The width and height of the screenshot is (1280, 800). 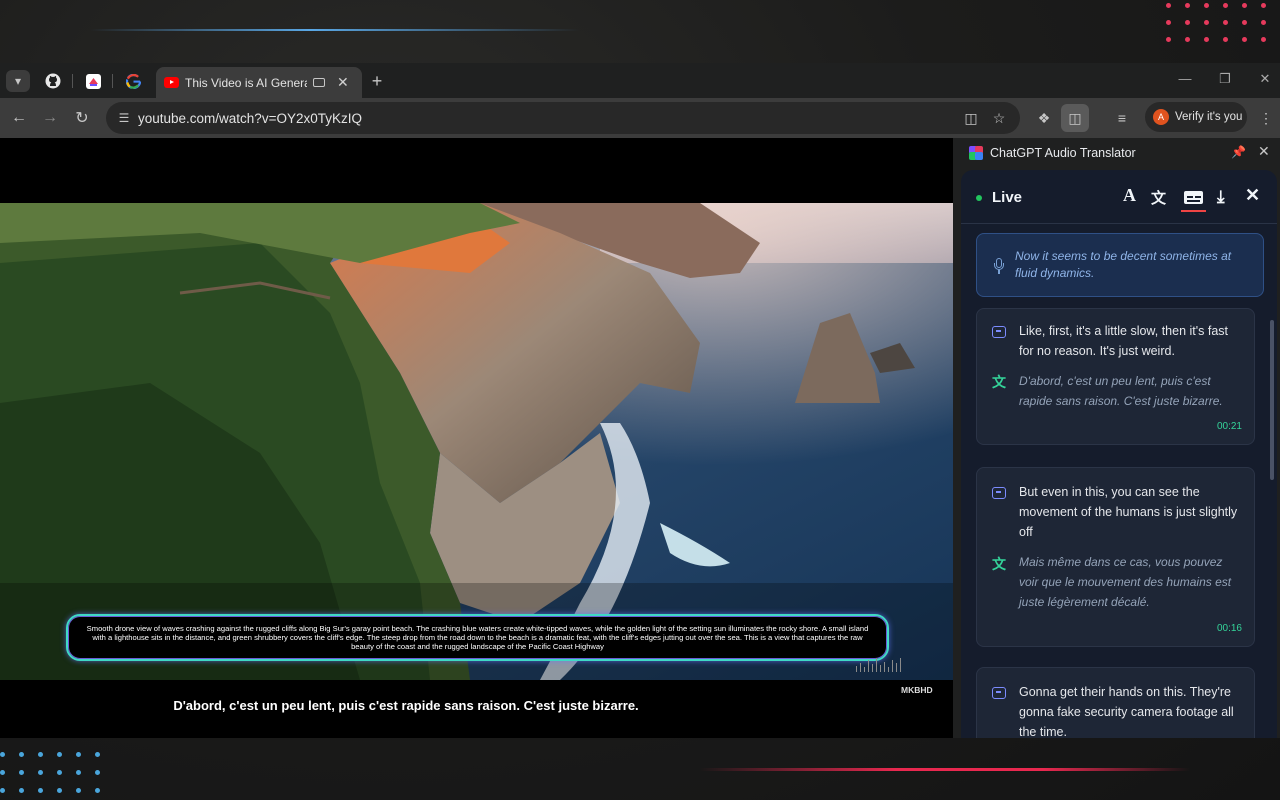 I want to click on side-panel-title: ChatGPT Audio Translator, so click(x=1063, y=153).